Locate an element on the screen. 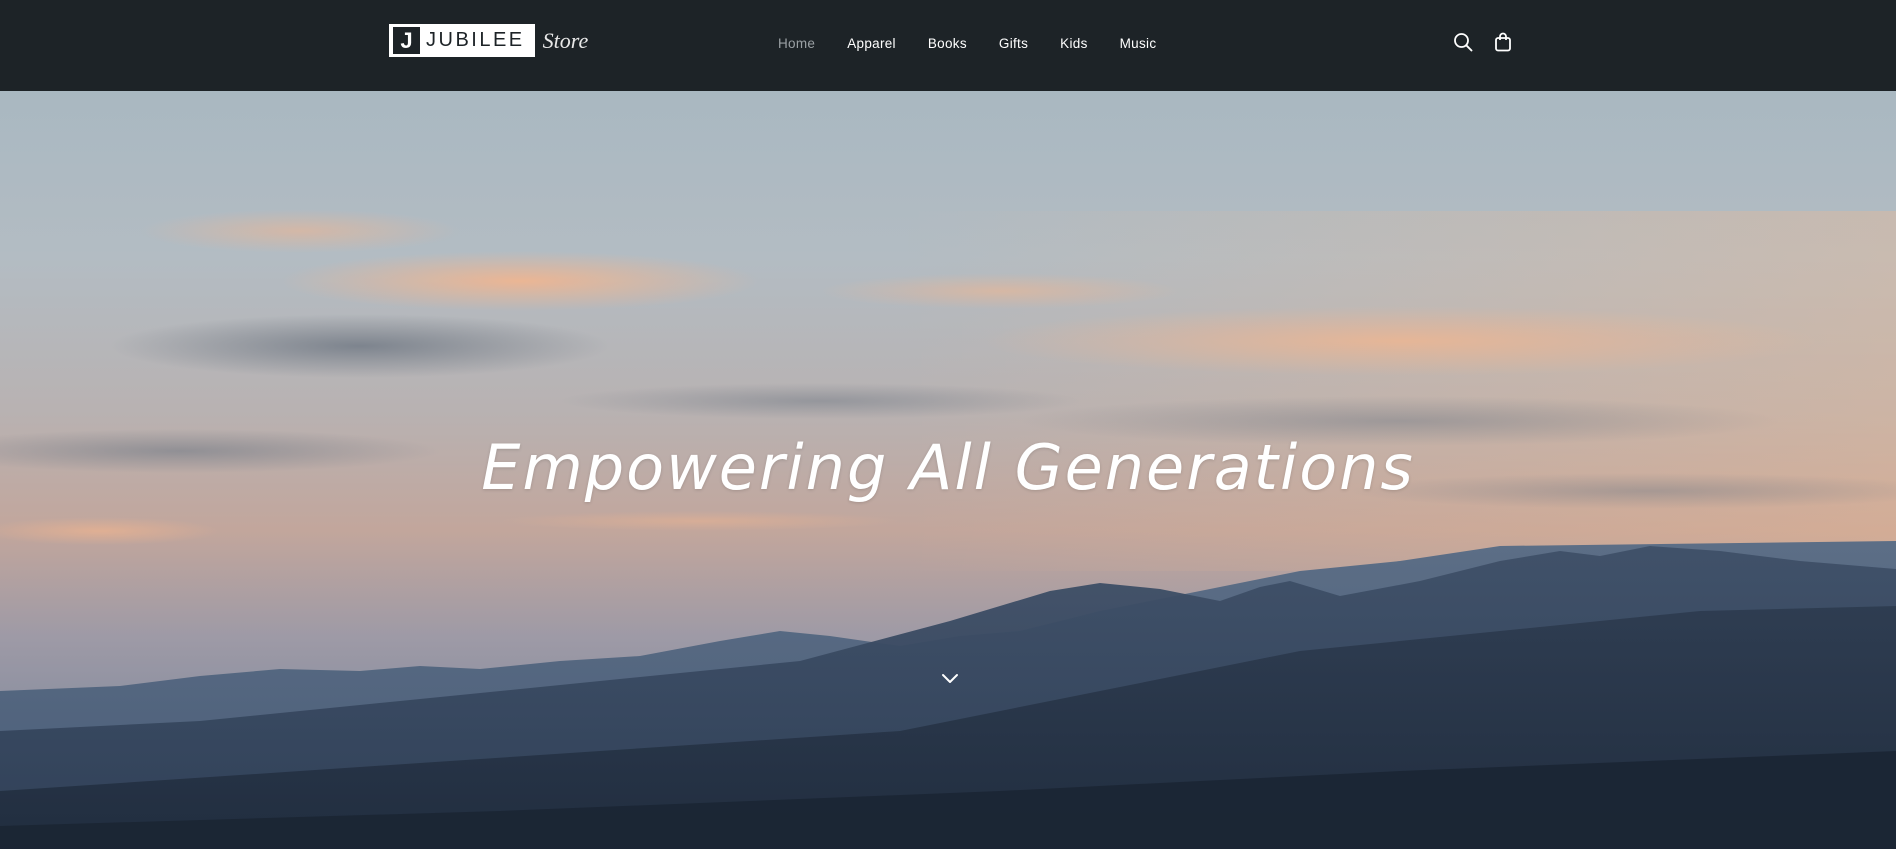  logo-mark: J is located at coordinates (406, 40).